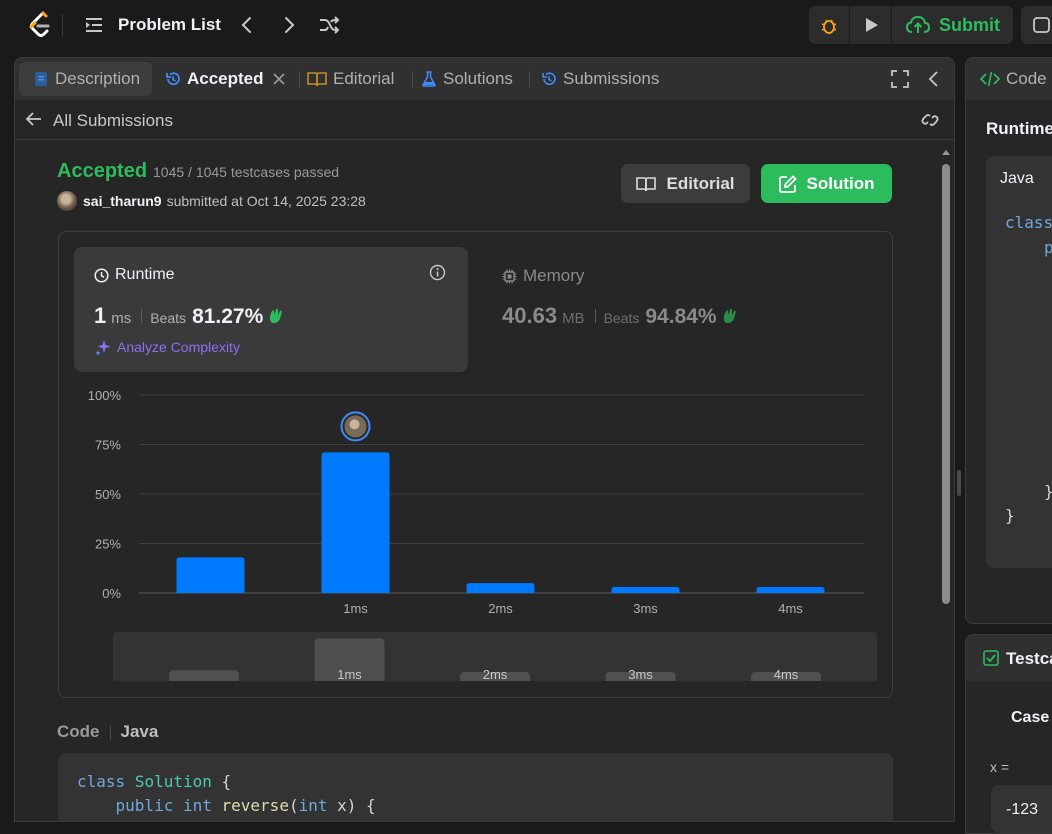 The height and width of the screenshot is (834, 1052). I want to click on param-input: -123, so click(1021, 809).